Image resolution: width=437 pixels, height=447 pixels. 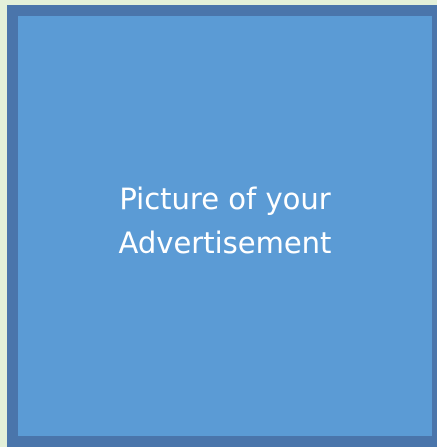 I want to click on advertisement-text-line-1: Picture of your, so click(x=225, y=198).